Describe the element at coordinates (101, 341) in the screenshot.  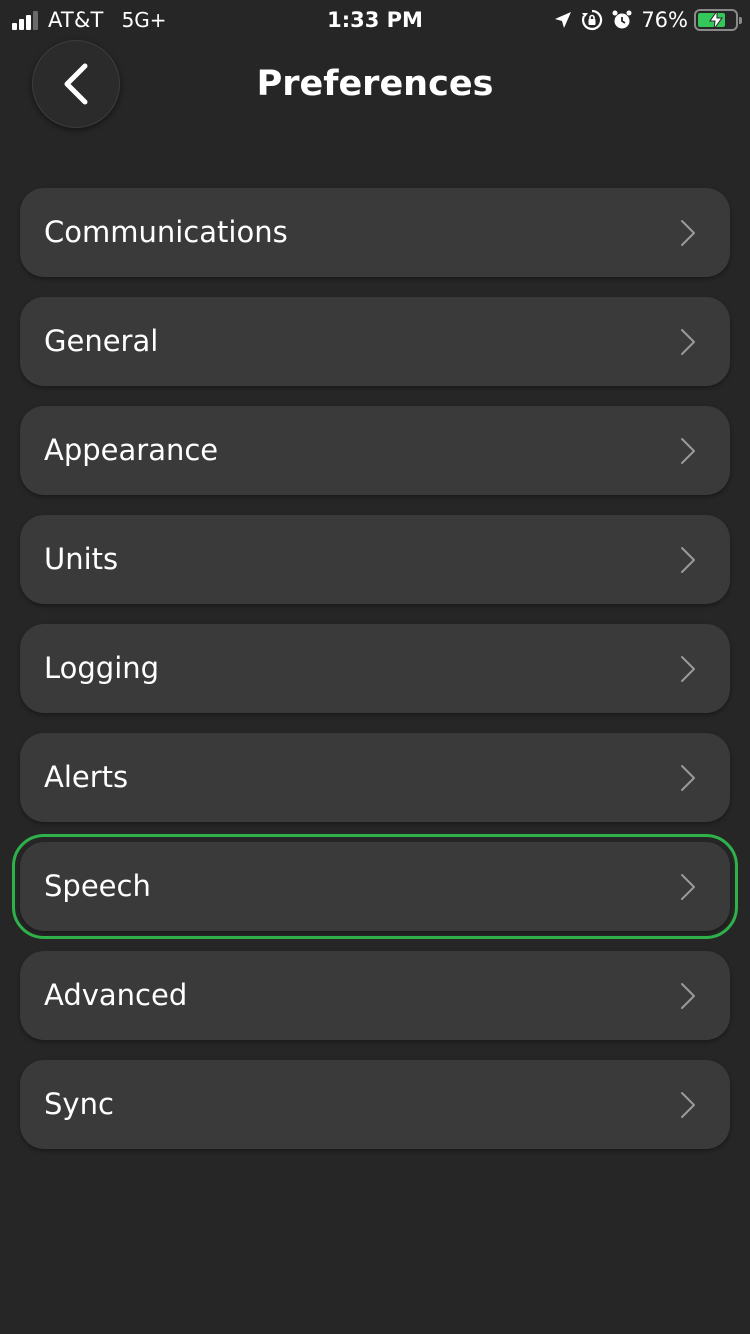
I see `menu-item-label: General` at that location.